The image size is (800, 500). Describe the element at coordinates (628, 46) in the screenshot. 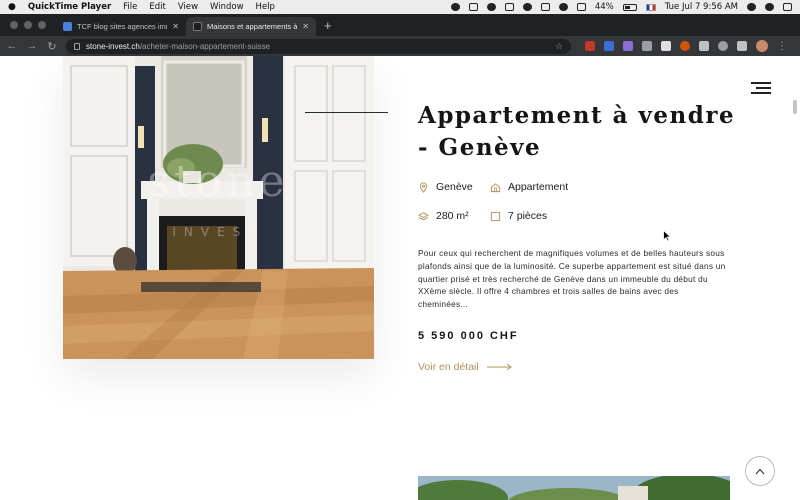

I see `pen-extension-icon` at that location.